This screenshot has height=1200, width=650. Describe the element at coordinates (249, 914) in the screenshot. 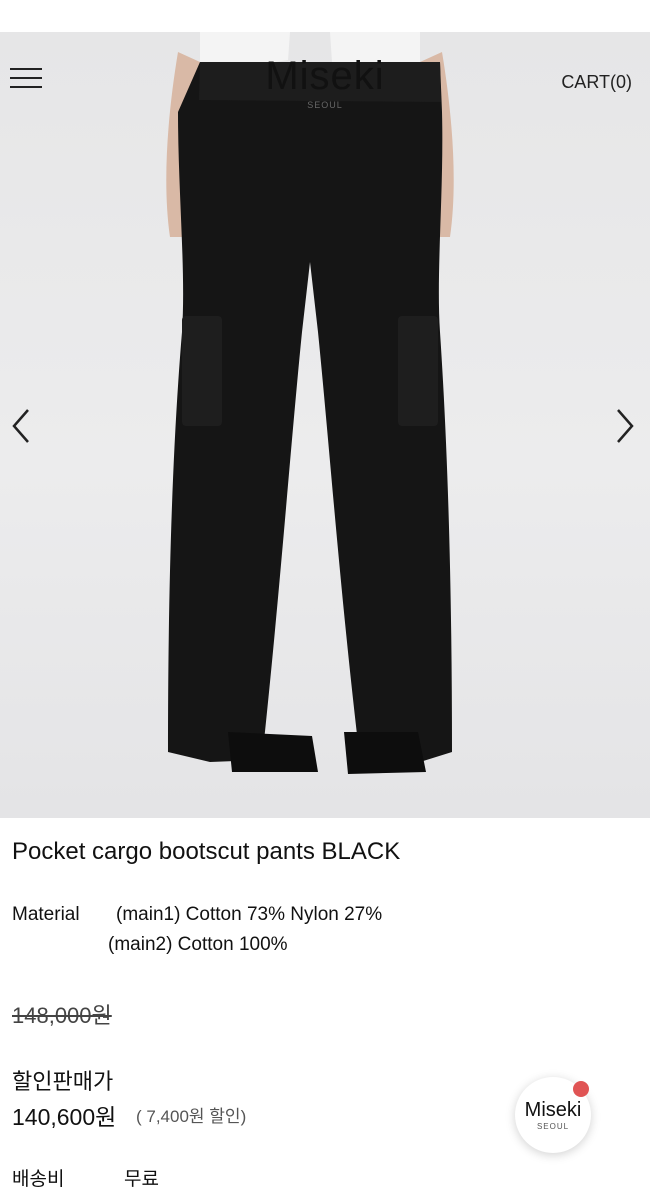

I see `material-line-1: (main1) Cotton 73% Nylon 27%` at that location.